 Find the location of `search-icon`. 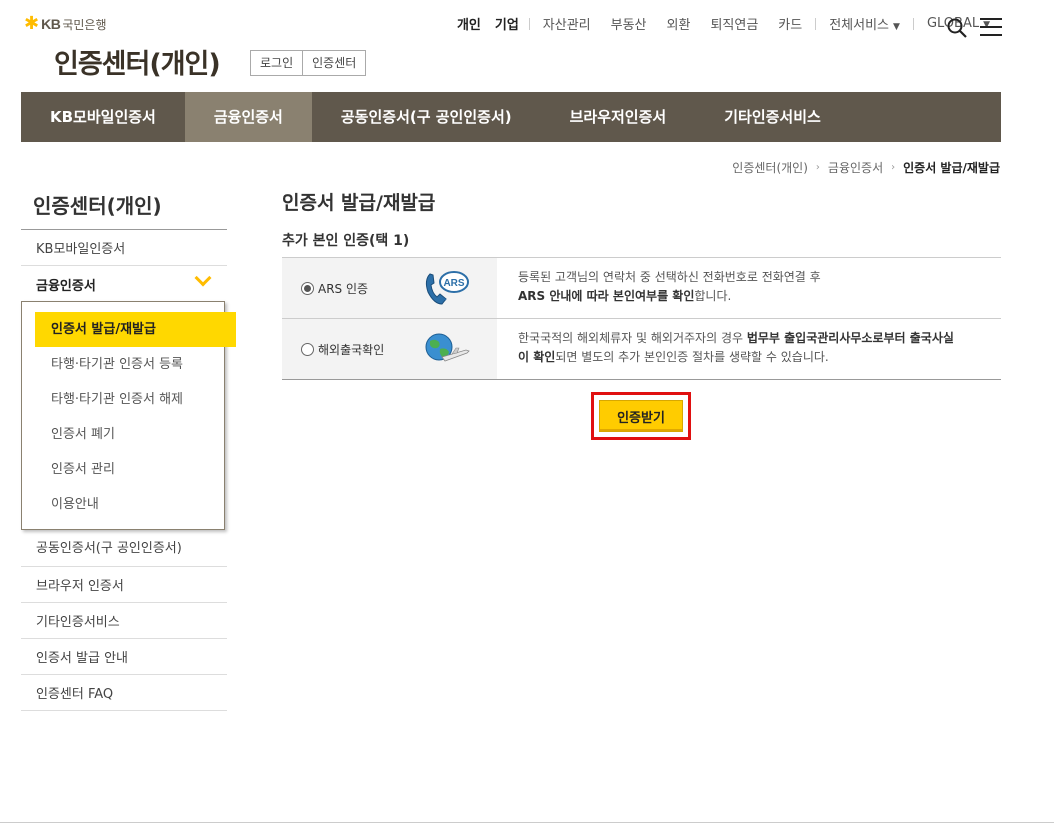

search-icon is located at coordinates (957, 28).